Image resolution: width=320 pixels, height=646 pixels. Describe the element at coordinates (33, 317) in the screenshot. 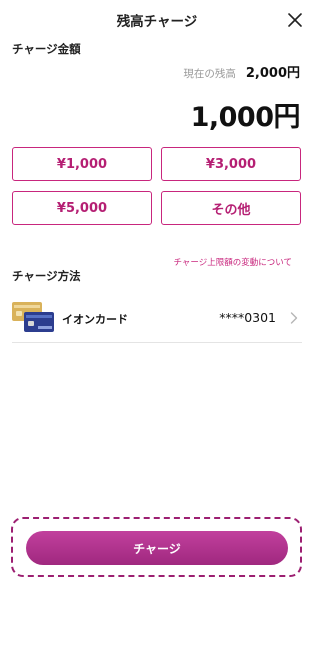

I see `credit-card-icon` at that location.